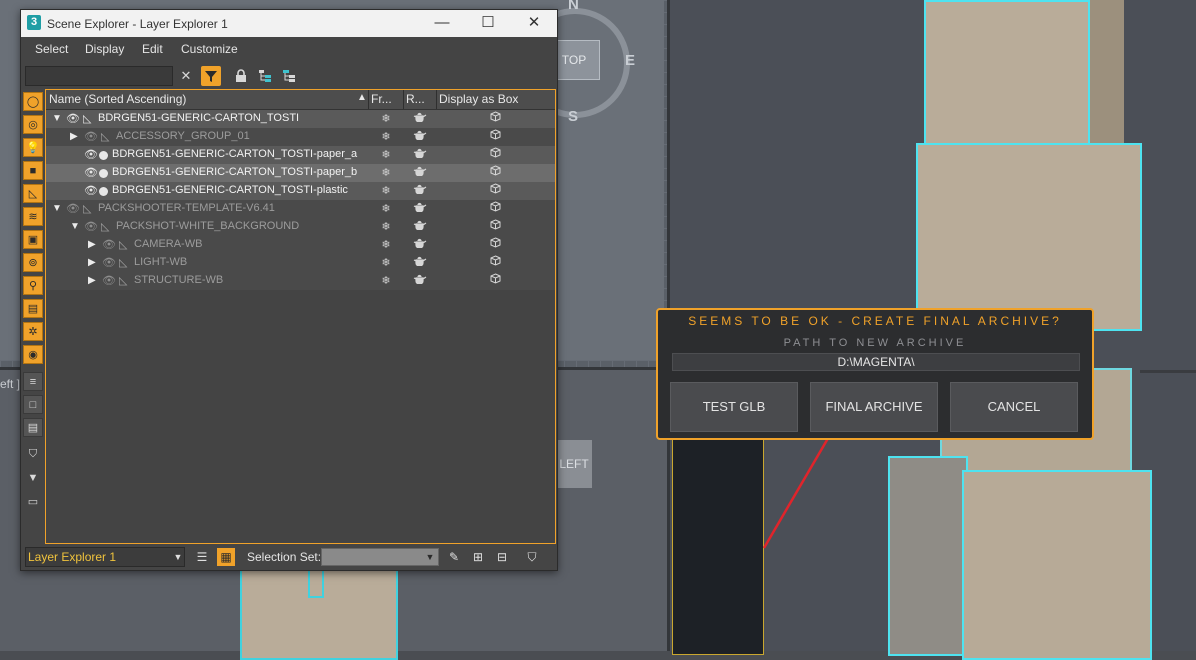 This screenshot has height=660, width=1196. What do you see at coordinates (574, 464) in the screenshot?
I see `viewcube-left: LEFT` at bounding box center [574, 464].